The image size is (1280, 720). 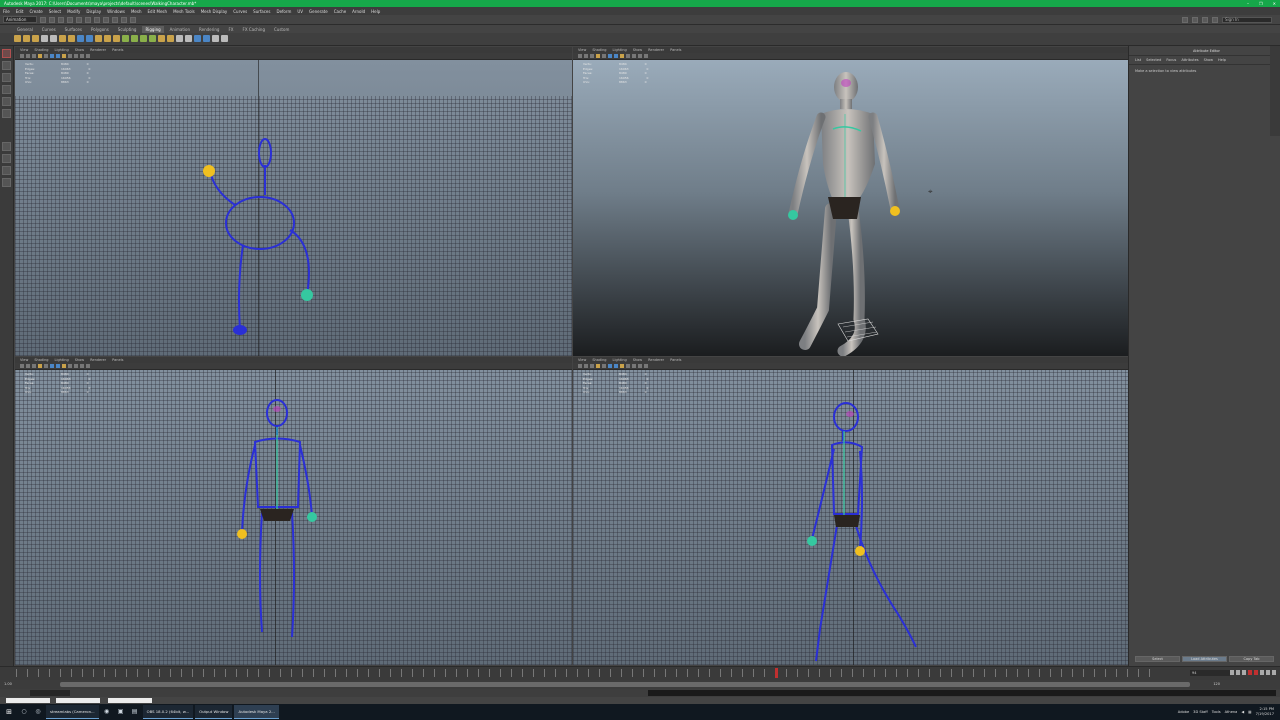 I want to click on ae-load-attributes-button: Load Attributes, so click(x=1204, y=659).